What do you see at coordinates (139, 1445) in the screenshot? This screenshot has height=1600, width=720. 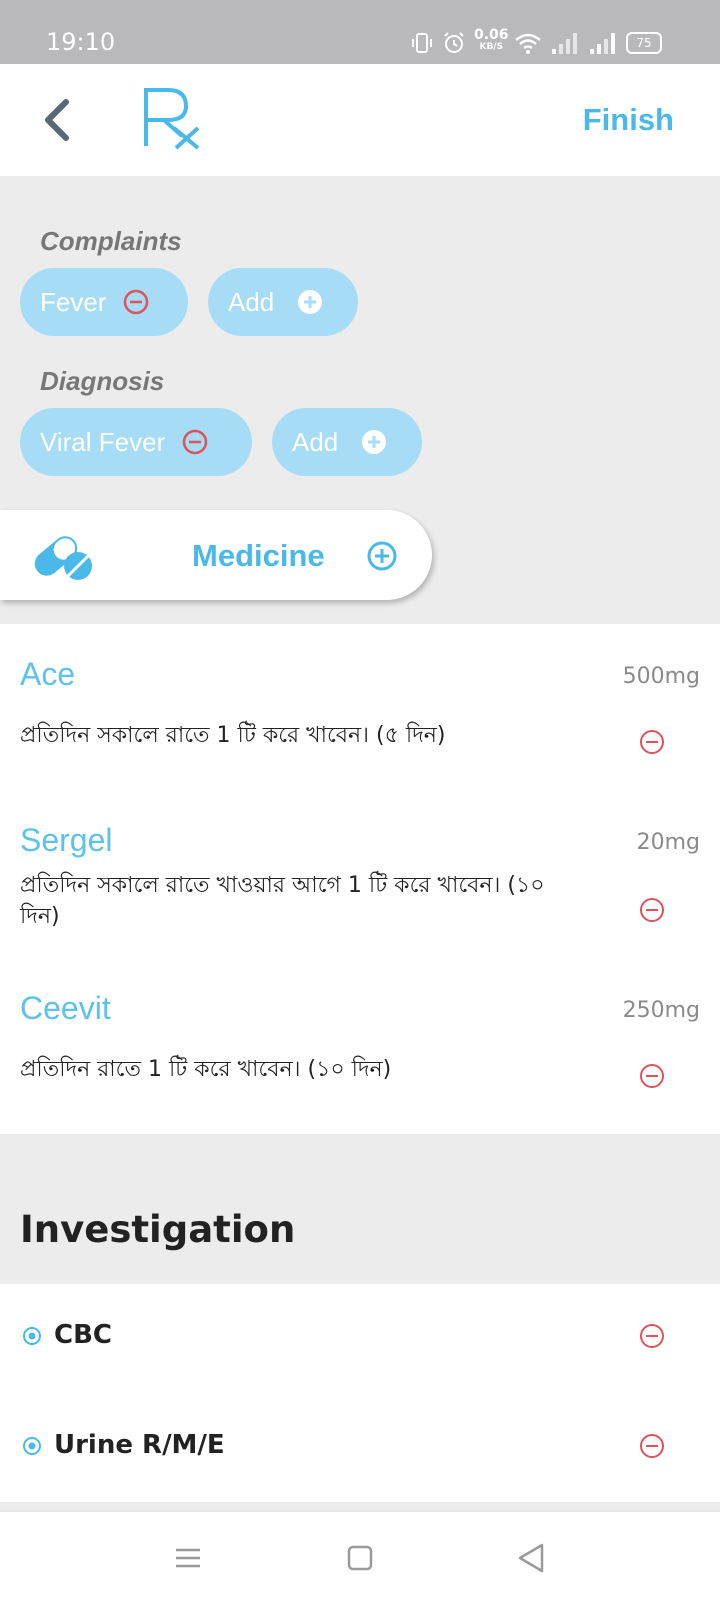 I see `investigation-item-name: Urine R/M/E` at bounding box center [139, 1445].